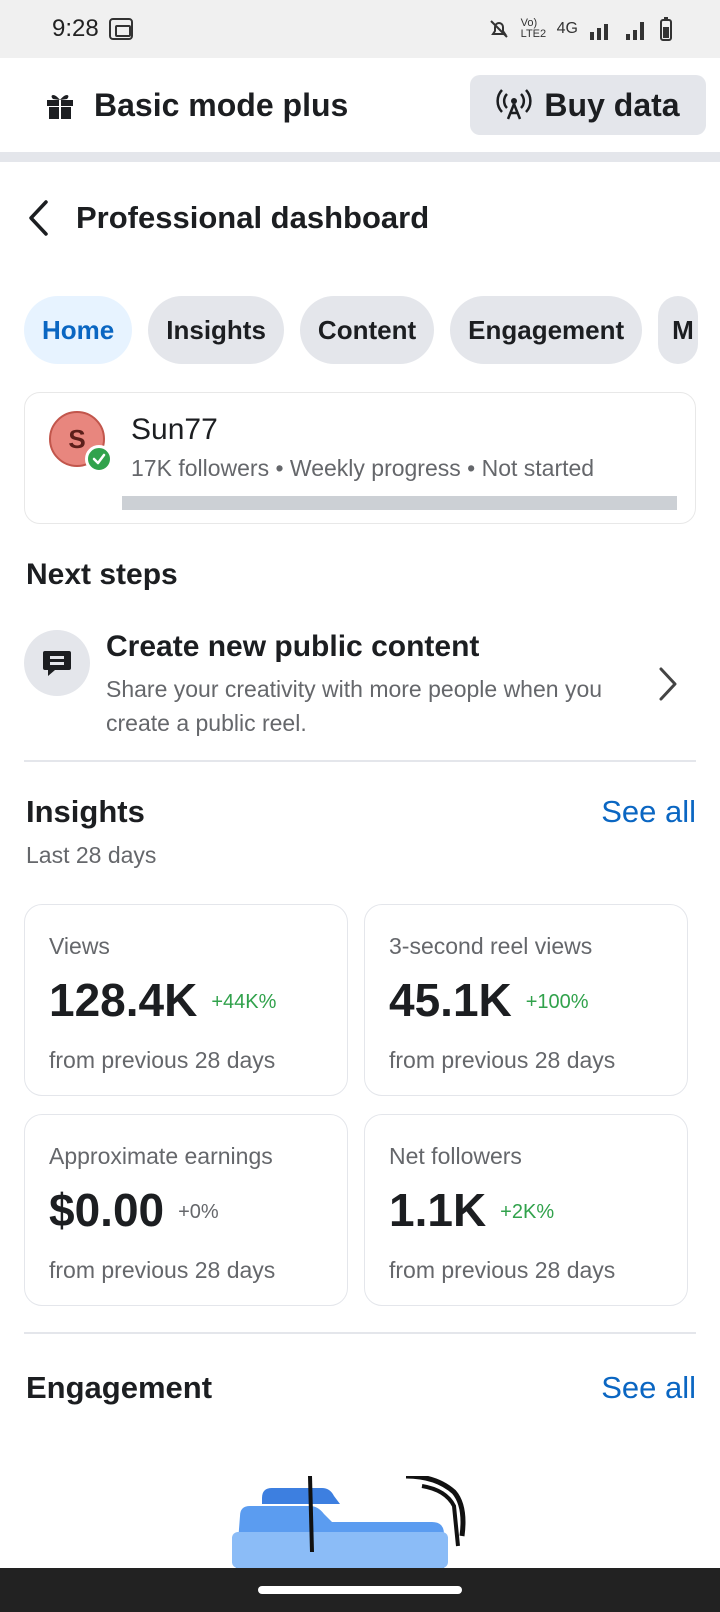 The width and height of the screenshot is (720, 1612). I want to click on tab-insights: Insights, so click(216, 330).